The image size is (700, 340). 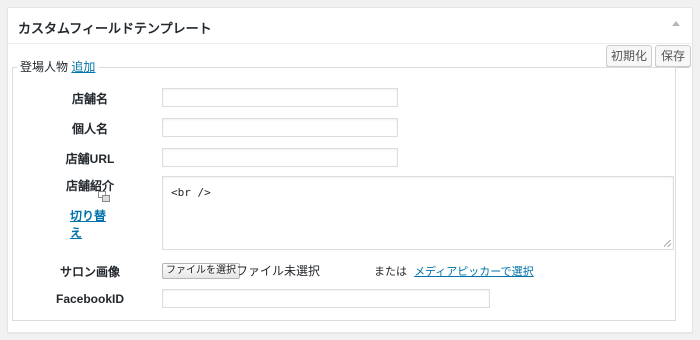 What do you see at coordinates (474, 272) in the screenshot?
I see `media-picker-link: メディアピッカーで選択` at bounding box center [474, 272].